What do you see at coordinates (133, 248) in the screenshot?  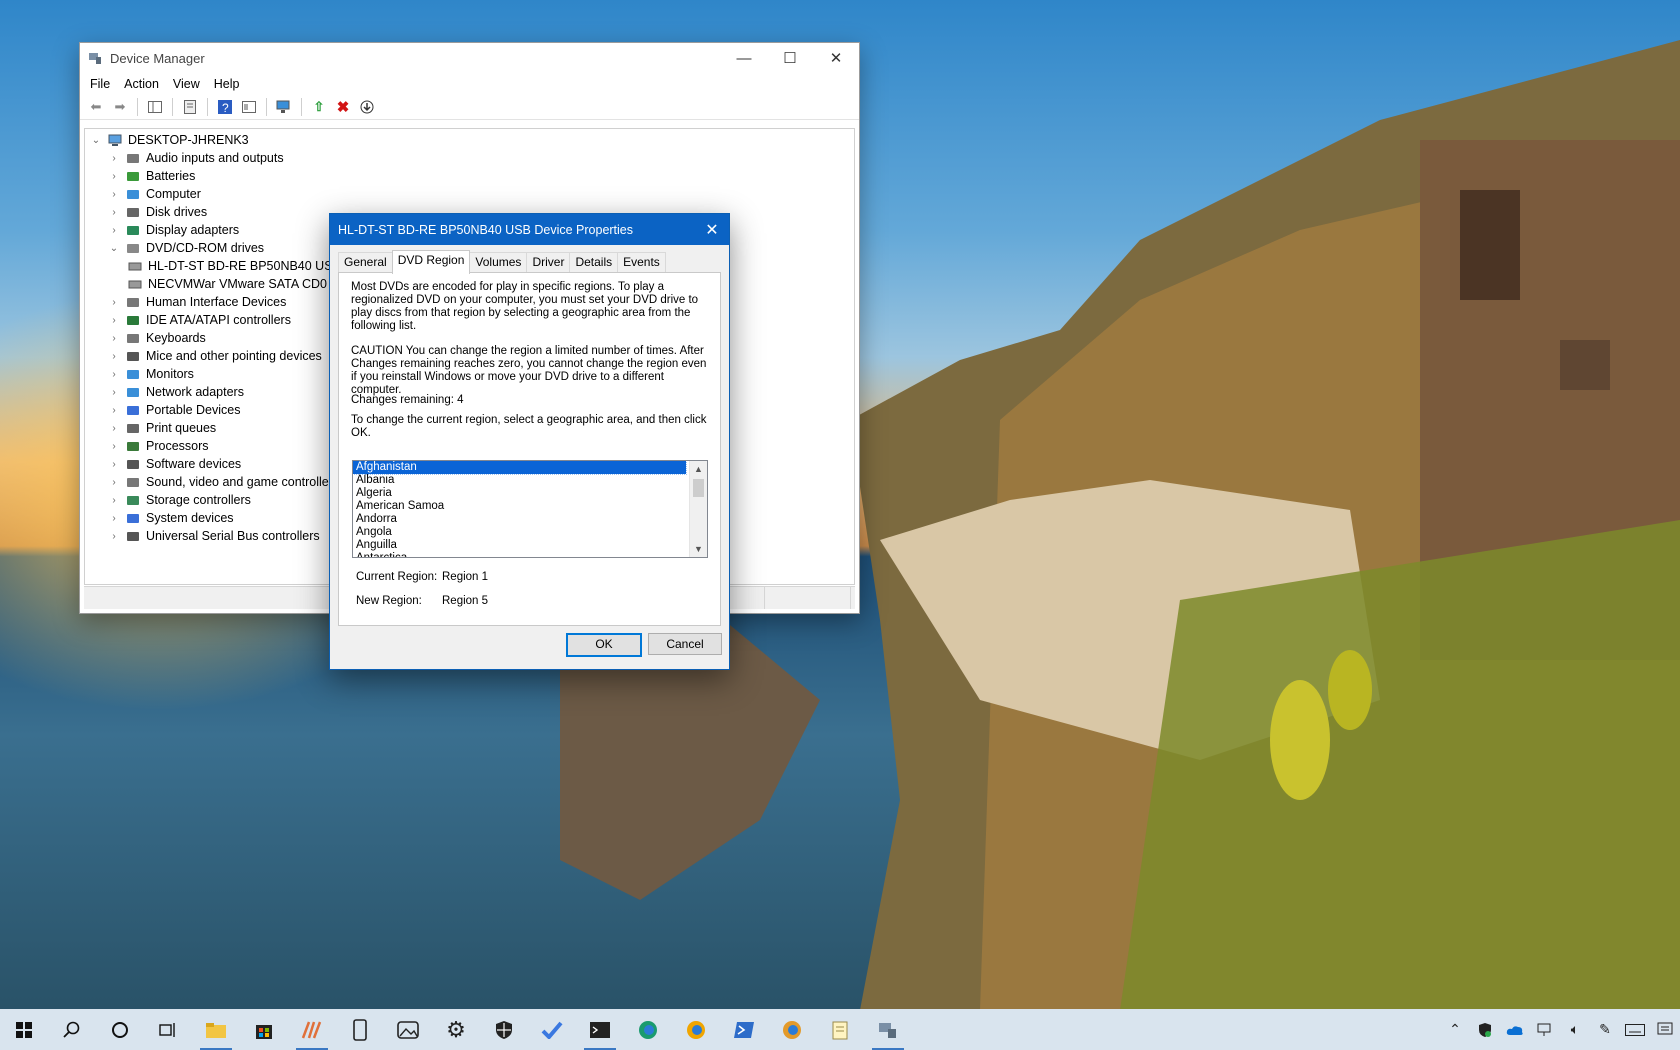 I see `dvd-icon` at bounding box center [133, 248].